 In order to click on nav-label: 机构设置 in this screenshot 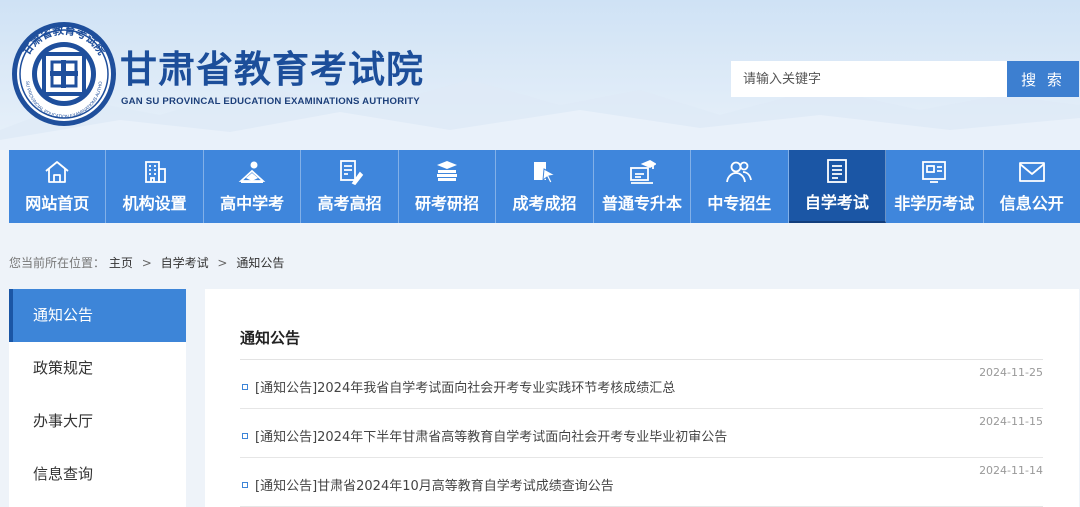, I will do `click(154, 203)`.